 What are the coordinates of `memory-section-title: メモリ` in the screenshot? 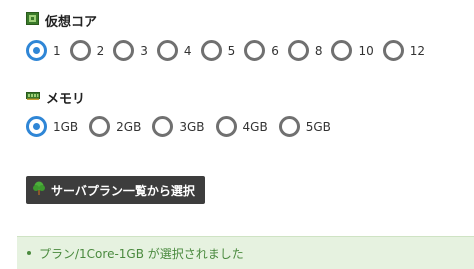 It's located at (55, 97).